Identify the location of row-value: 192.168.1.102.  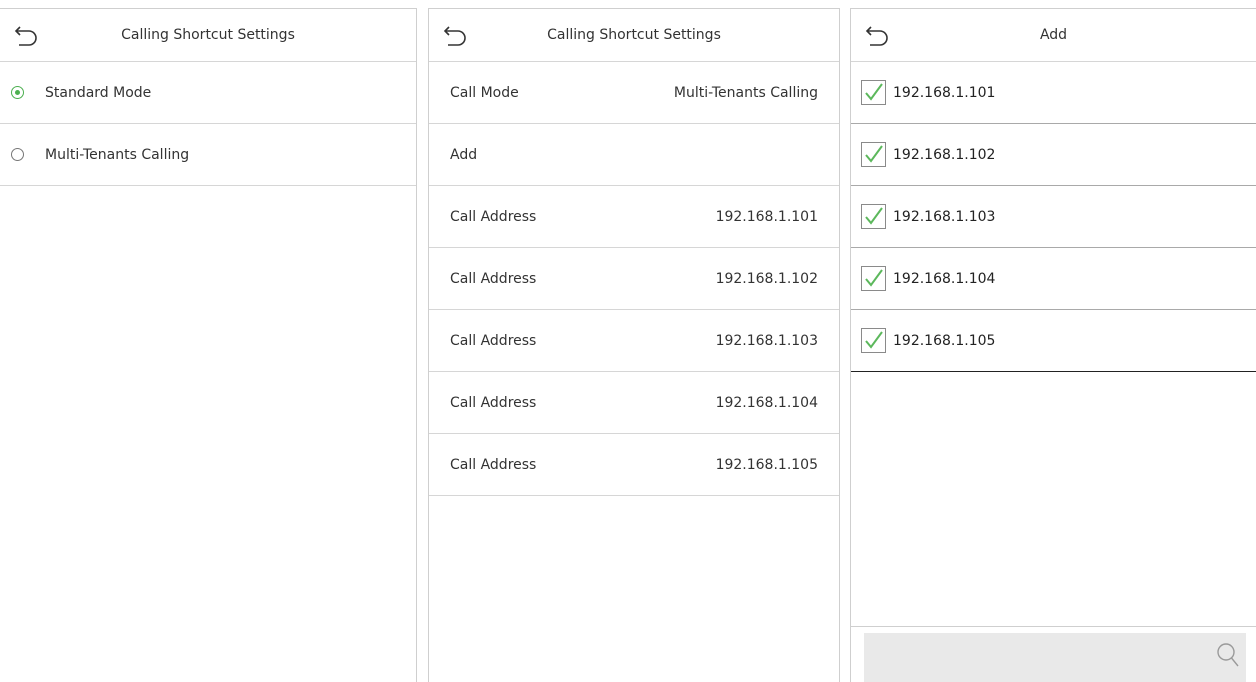
(766, 278).